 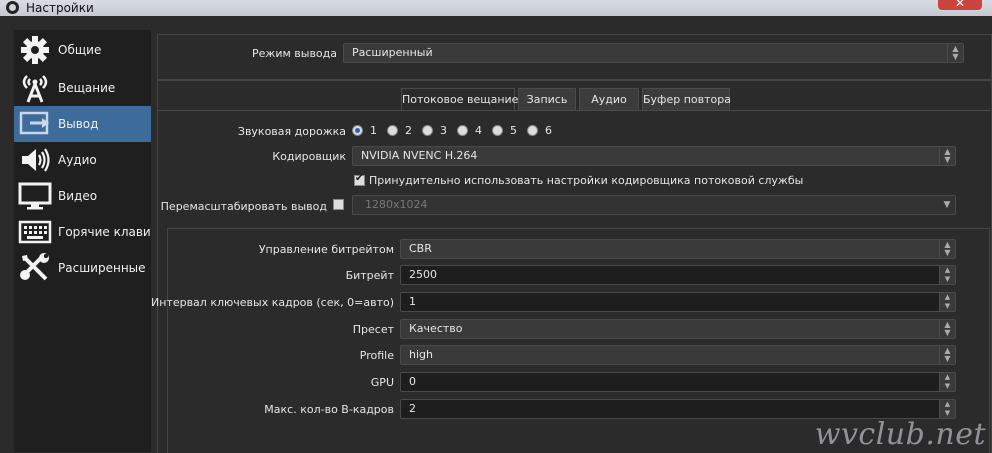 What do you see at coordinates (87, 88) in the screenshot?
I see `sidebar-item-label: Вещание` at bounding box center [87, 88].